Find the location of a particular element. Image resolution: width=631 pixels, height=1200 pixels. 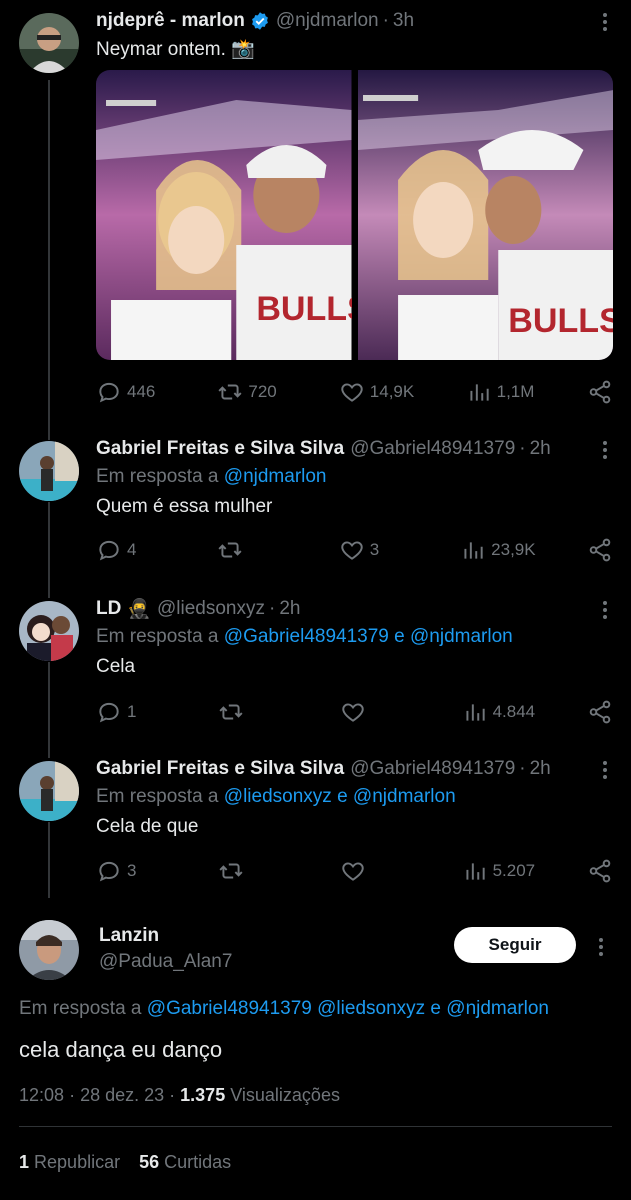

reply-button: 4 is located at coordinates (131, 550).